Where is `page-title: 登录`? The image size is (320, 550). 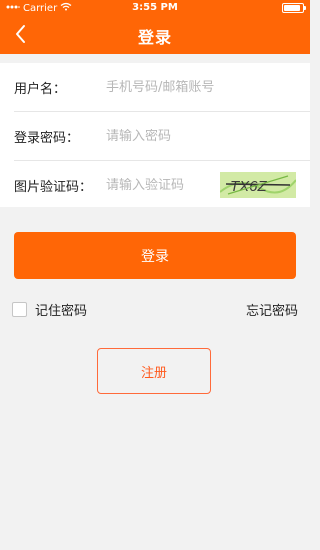 page-title: 登录 is located at coordinates (154, 37).